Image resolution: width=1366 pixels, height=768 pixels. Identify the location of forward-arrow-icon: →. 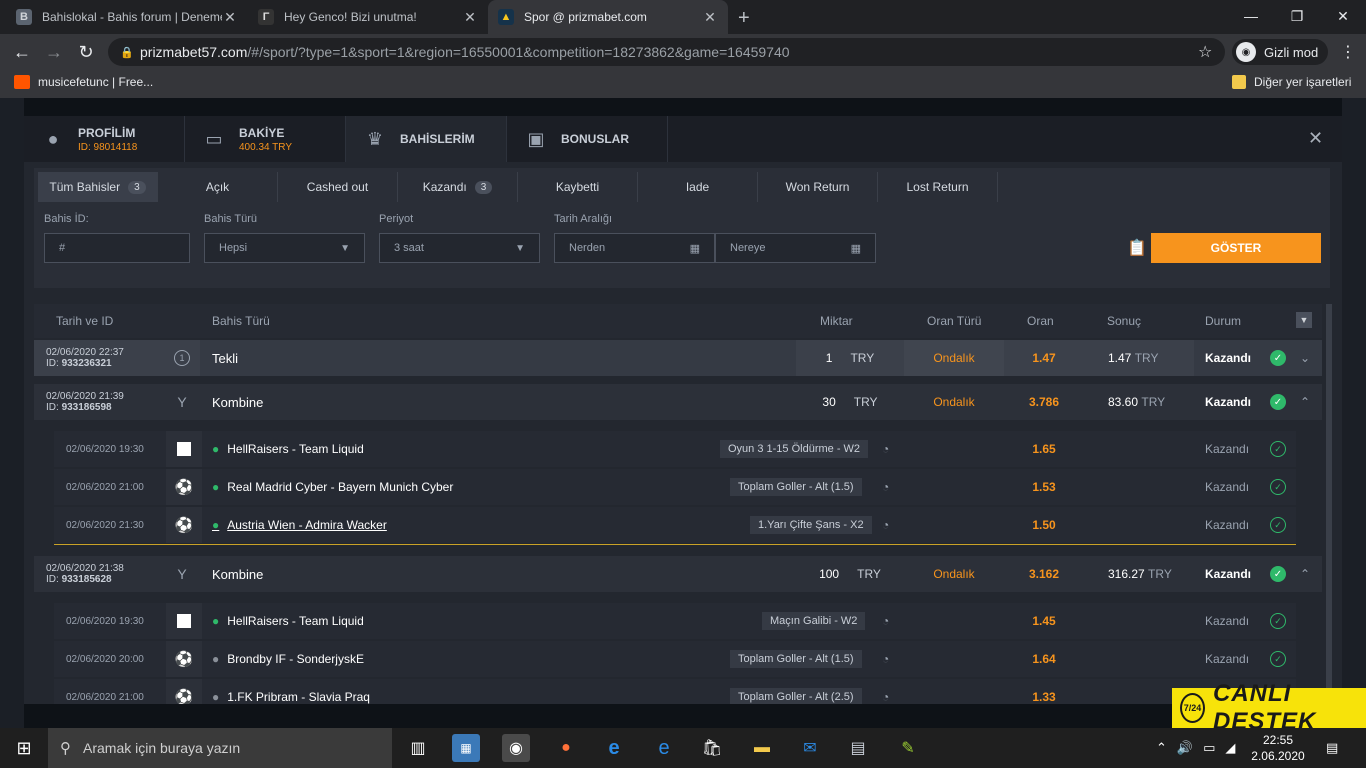
(54, 52).